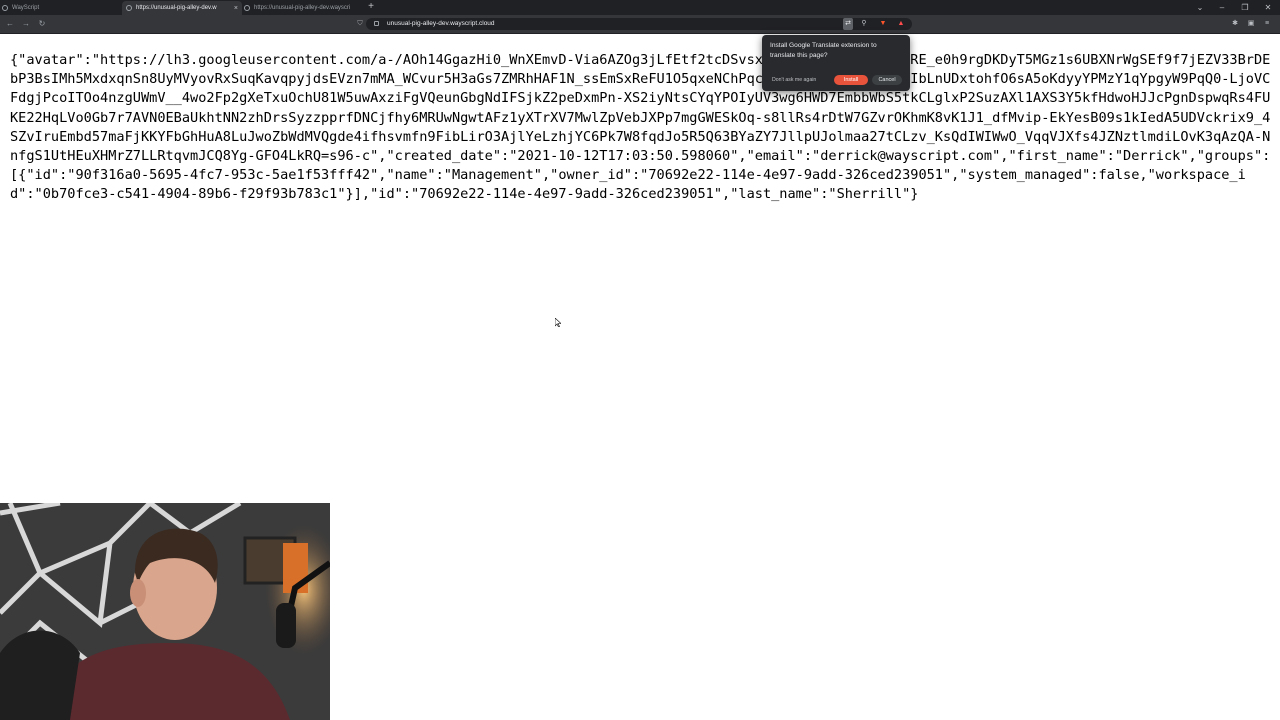 The width and height of the screenshot is (1280, 720). I want to click on bookmark-icon: ⛉, so click(360, 24).